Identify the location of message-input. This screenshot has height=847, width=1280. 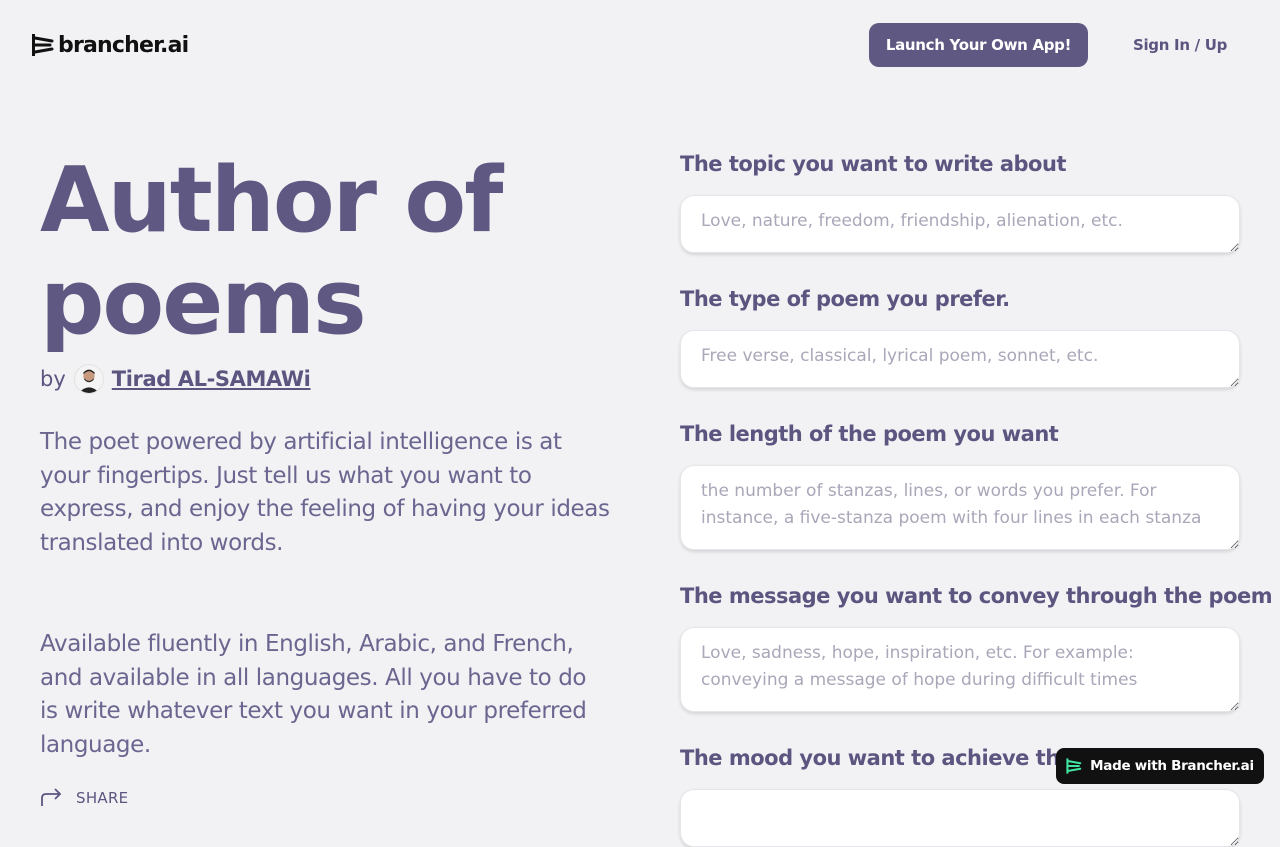
(960, 669).